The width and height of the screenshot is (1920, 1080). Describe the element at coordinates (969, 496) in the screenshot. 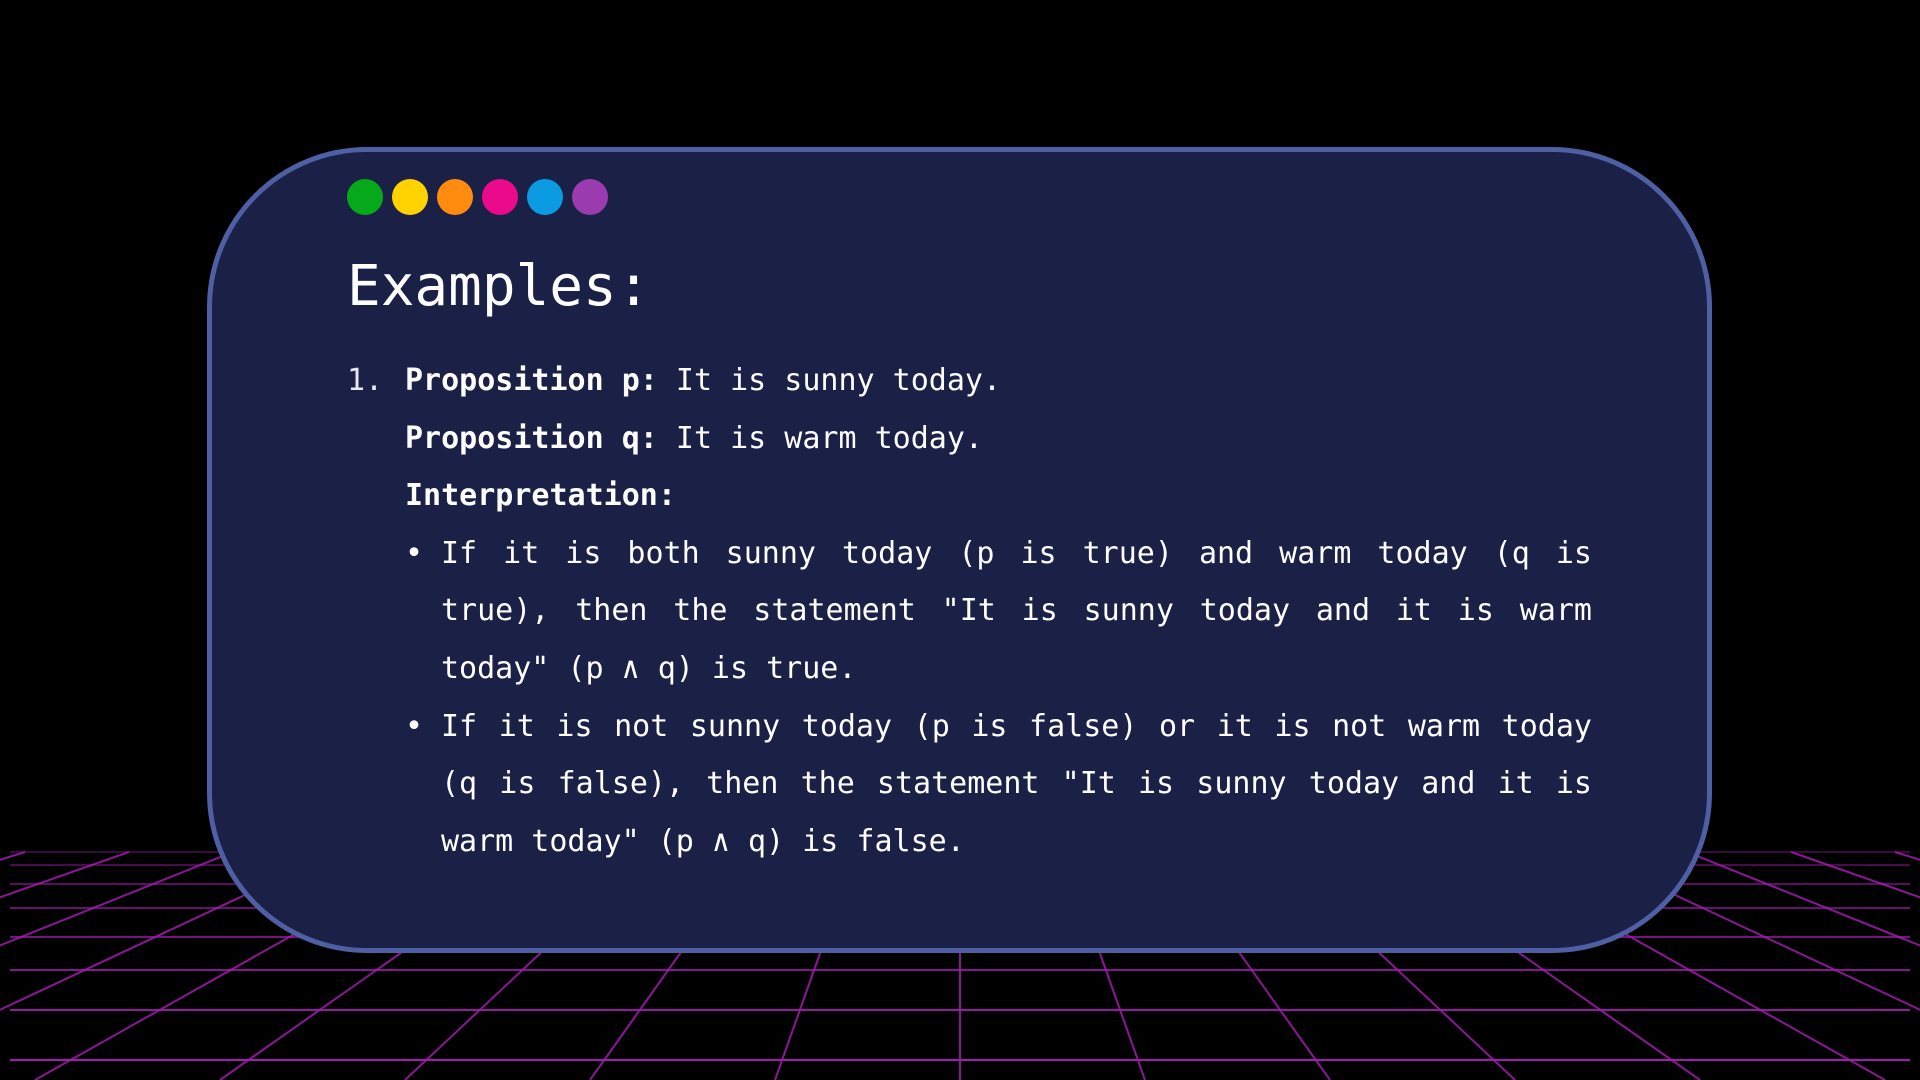

I see `interpretation-line: Interpretation:` at that location.